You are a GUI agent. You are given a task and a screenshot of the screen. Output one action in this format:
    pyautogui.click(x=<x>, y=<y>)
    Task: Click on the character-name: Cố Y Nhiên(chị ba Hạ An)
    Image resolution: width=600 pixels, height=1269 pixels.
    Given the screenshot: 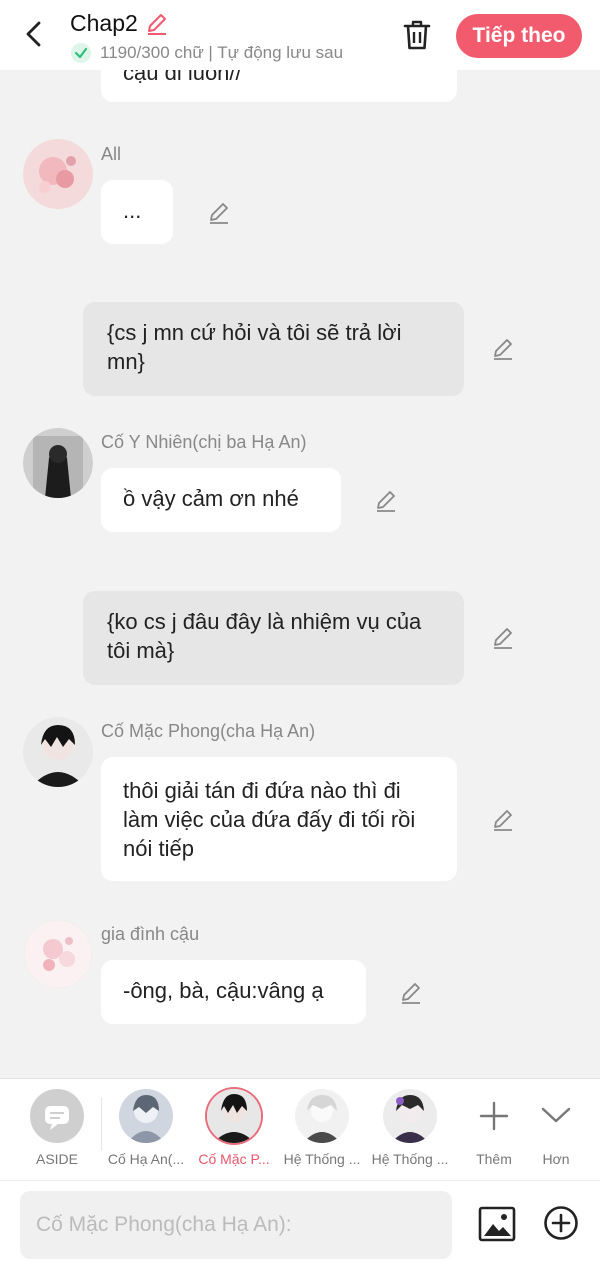 What is the action you would take?
    pyautogui.click(x=204, y=442)
    